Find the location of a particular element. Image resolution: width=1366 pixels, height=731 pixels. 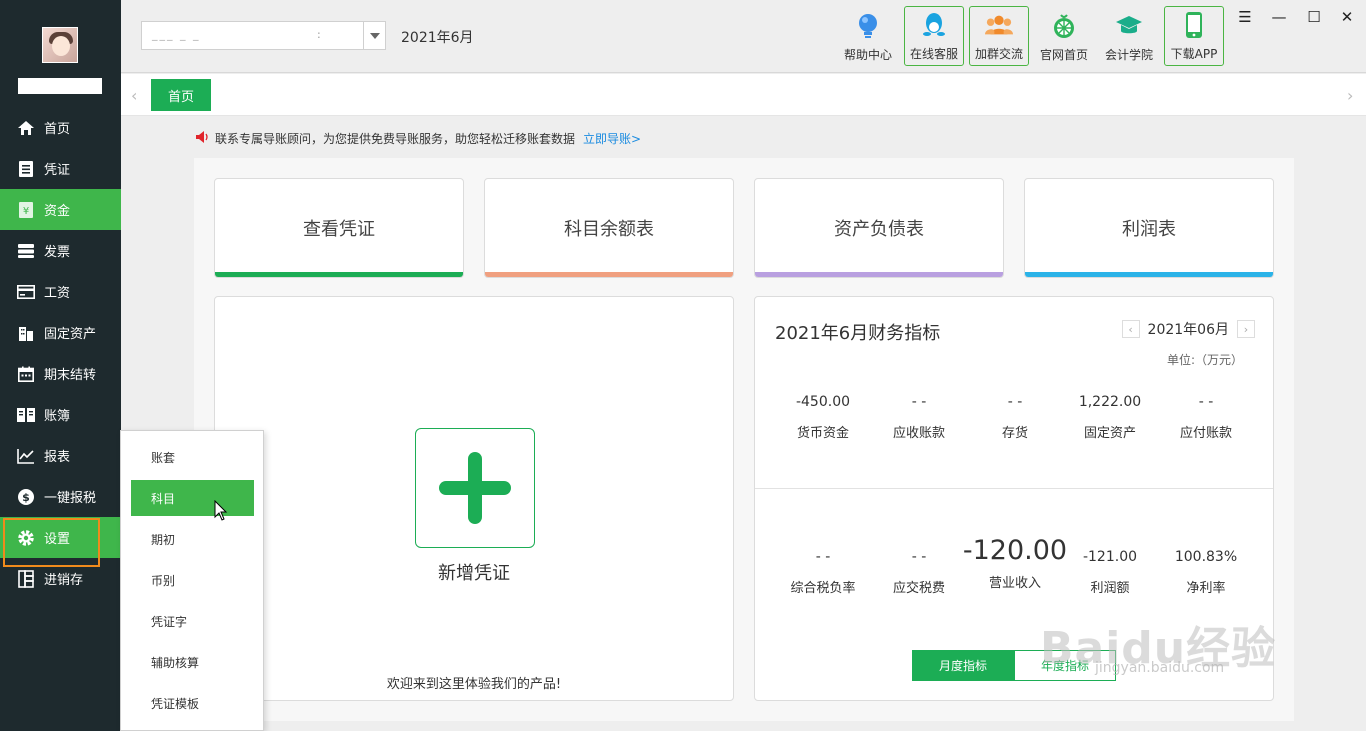

help-center-button: 帮助中心 is located at coordinates (868, 36).